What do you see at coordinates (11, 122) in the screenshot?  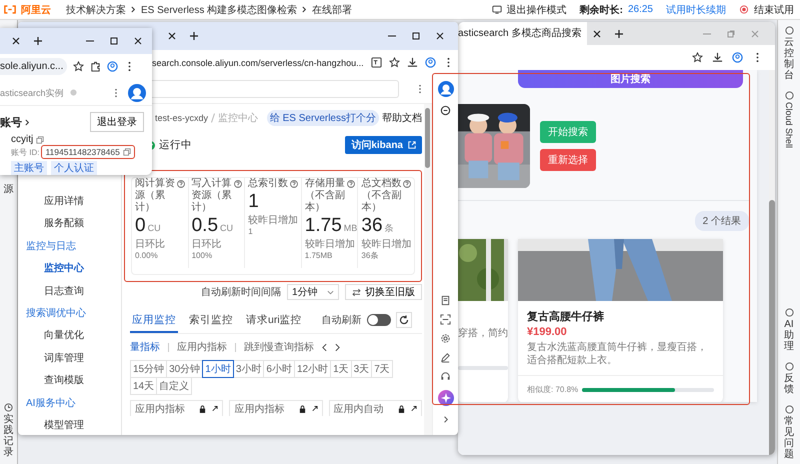 I see `account-title: 账号` at bounding box center [11, 122].